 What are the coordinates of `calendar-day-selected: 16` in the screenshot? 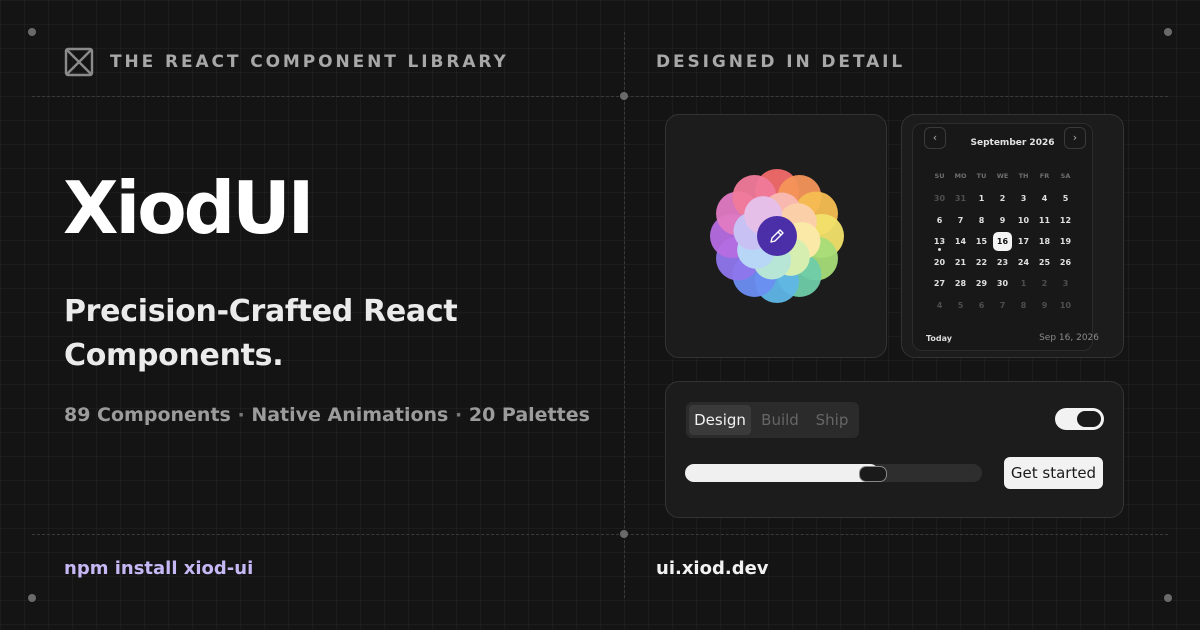 It's located at (1002, 241).